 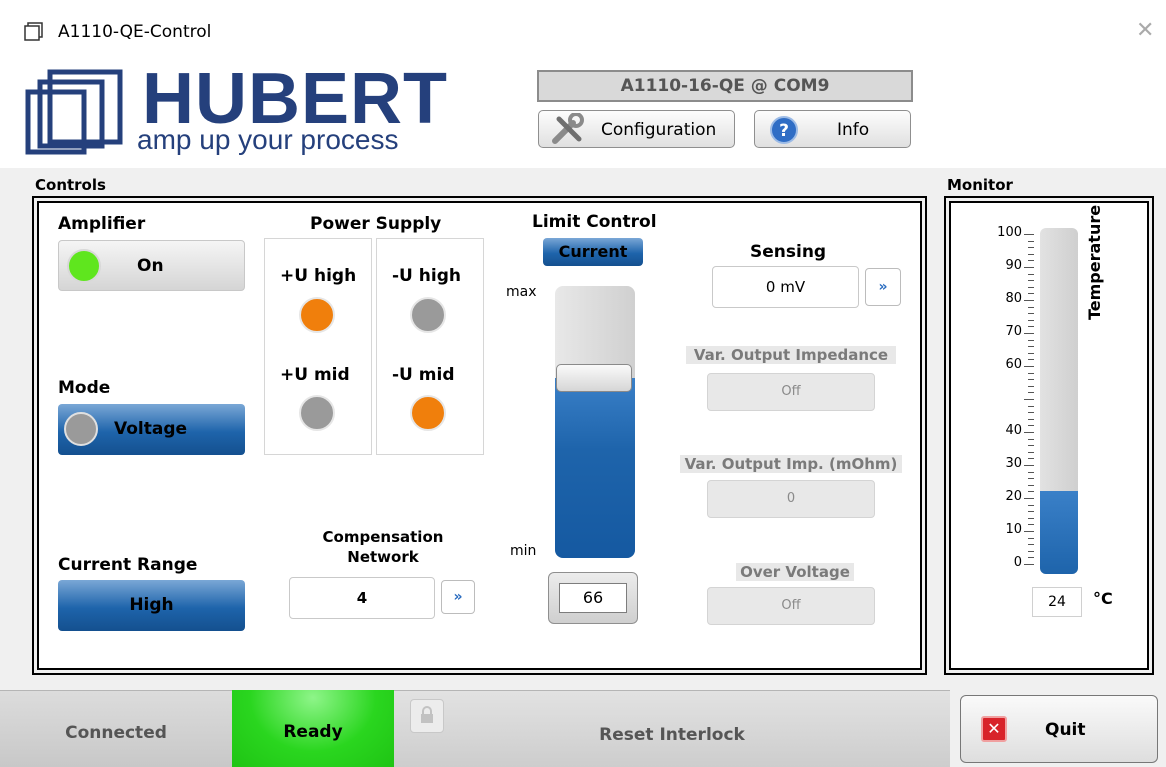 I want to click on limit-max-label: max, so click(x=521, y=292).